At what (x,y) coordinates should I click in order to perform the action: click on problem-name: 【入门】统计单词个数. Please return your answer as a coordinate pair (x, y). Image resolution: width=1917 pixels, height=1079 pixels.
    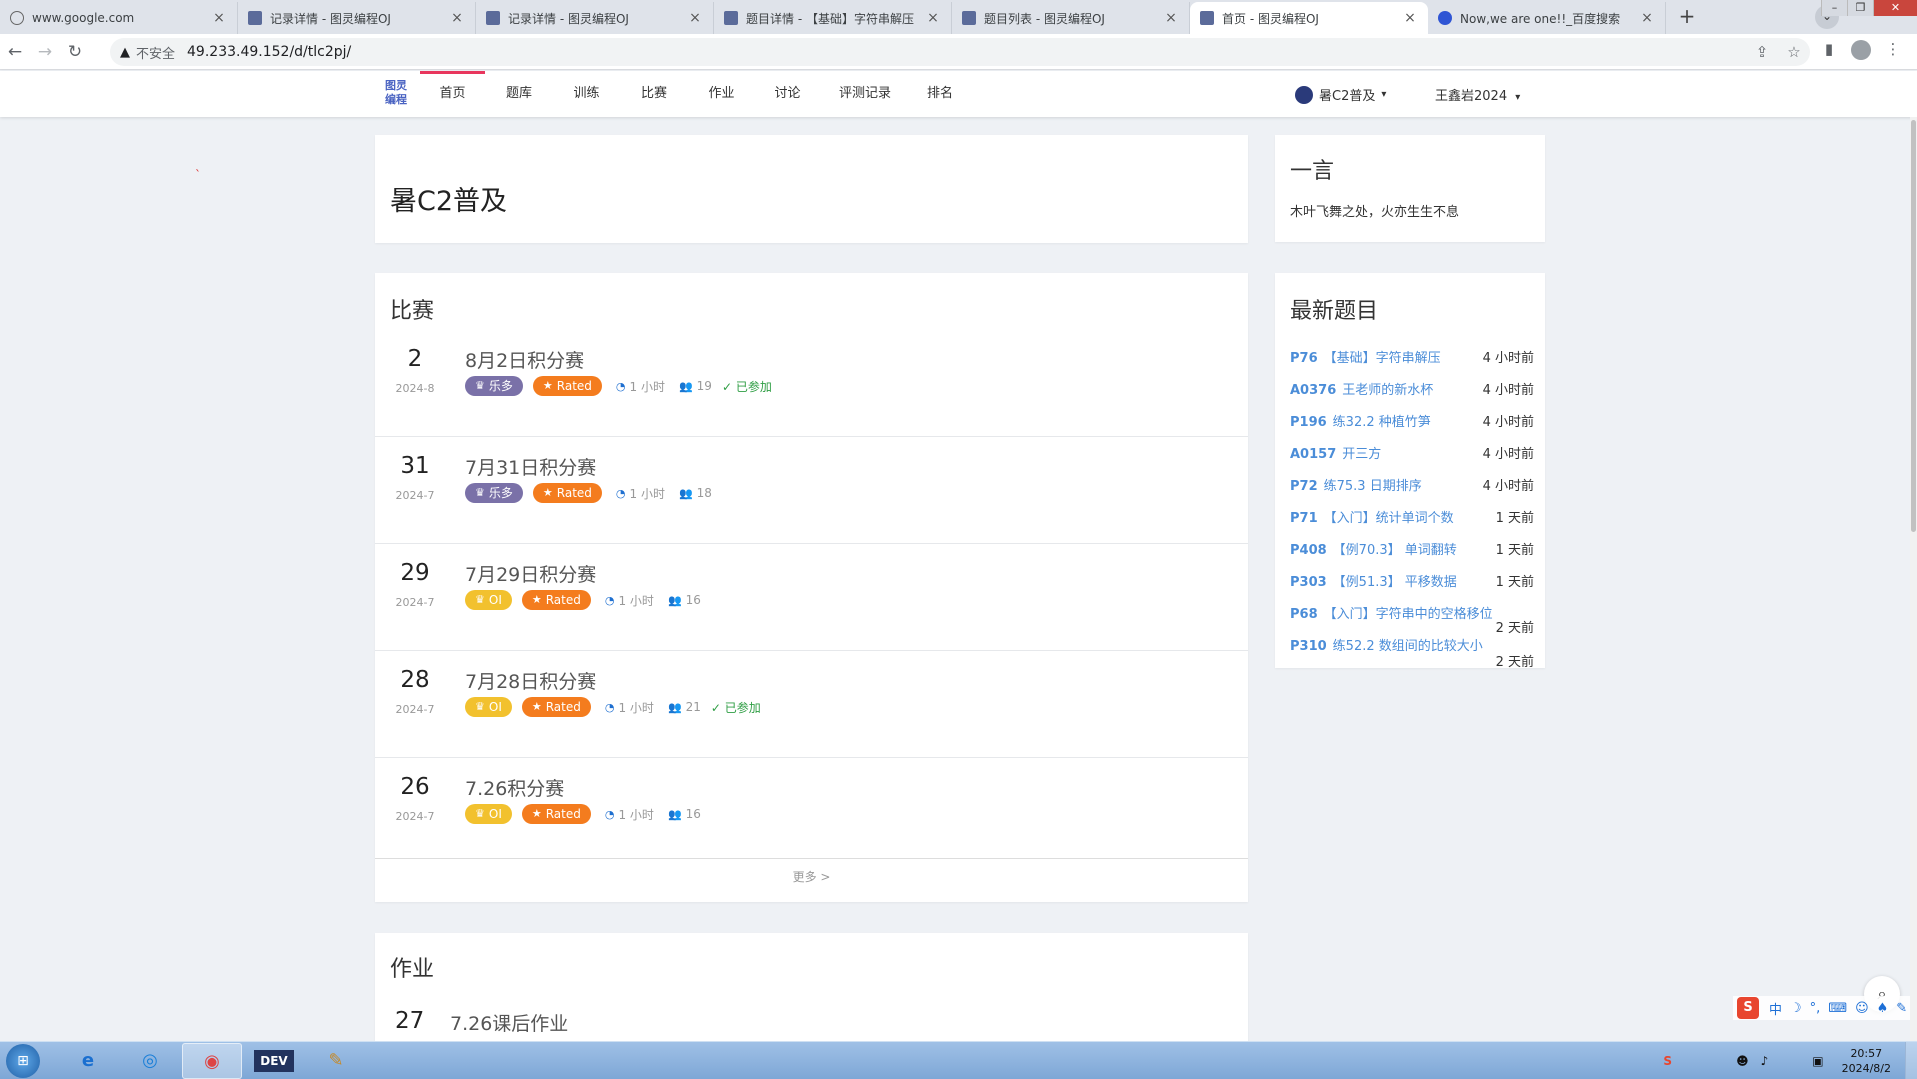
    Looking at the image, I should click on (1389, 518).